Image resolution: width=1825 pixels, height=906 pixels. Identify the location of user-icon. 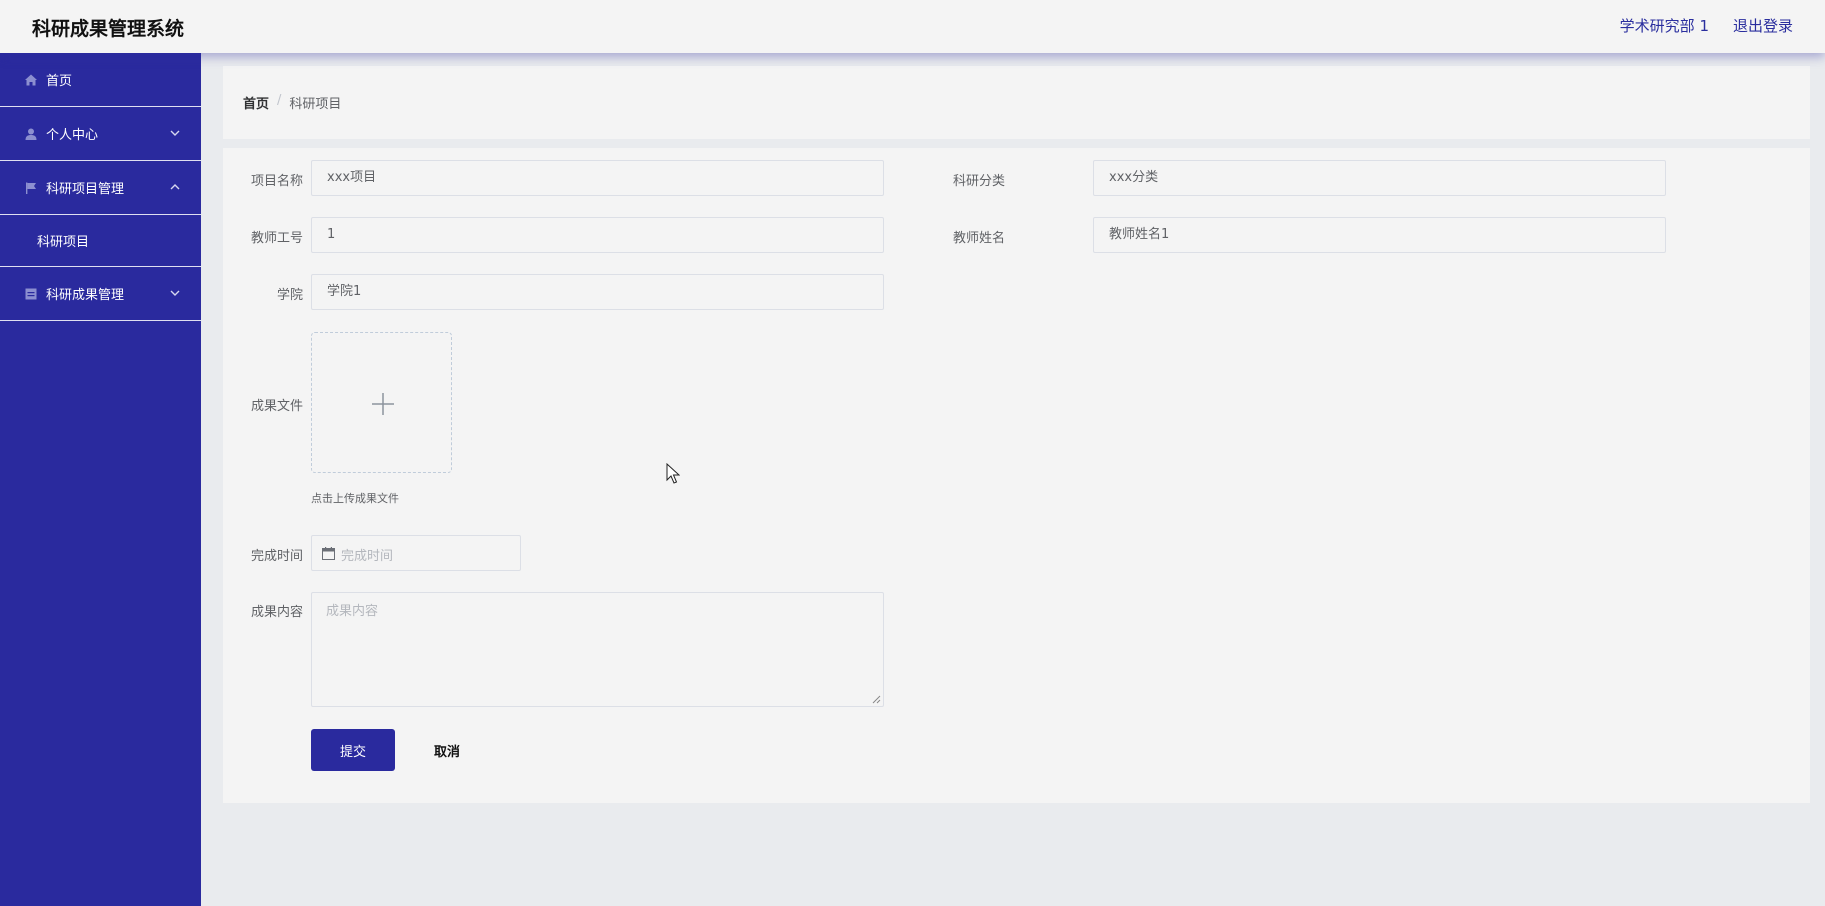
(31, 134).